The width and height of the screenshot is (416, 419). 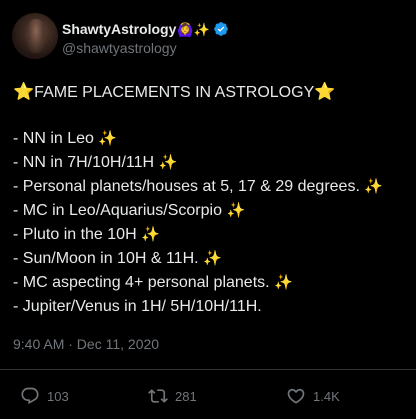 I want to click on like-button: 1.4K, so click(x=313, y=396).